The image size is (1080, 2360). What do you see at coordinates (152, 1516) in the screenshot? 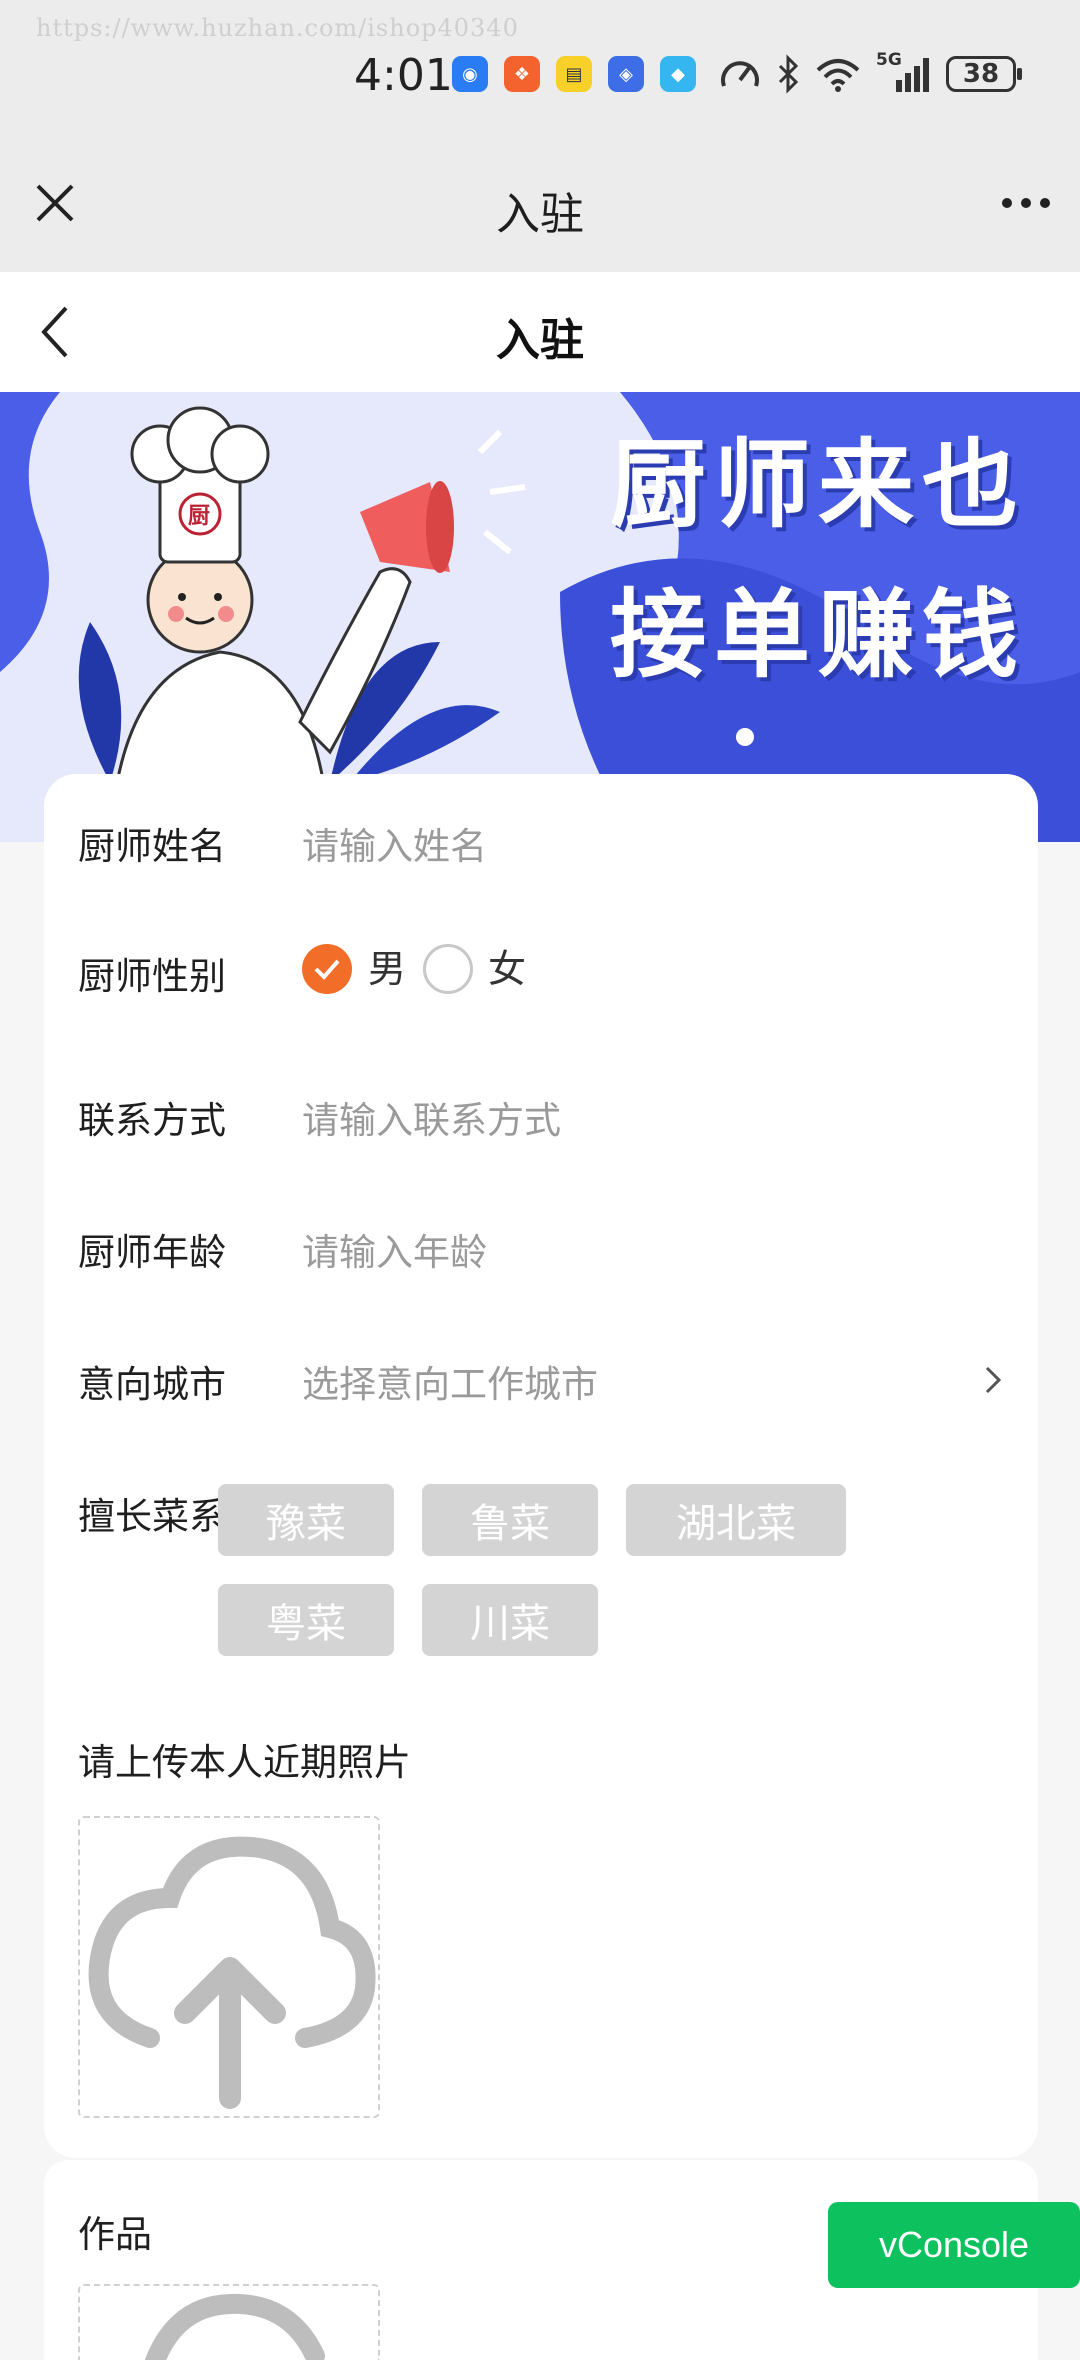
I see `cuisine-label: 擅长菜系` at bounding box center [152, 1516].